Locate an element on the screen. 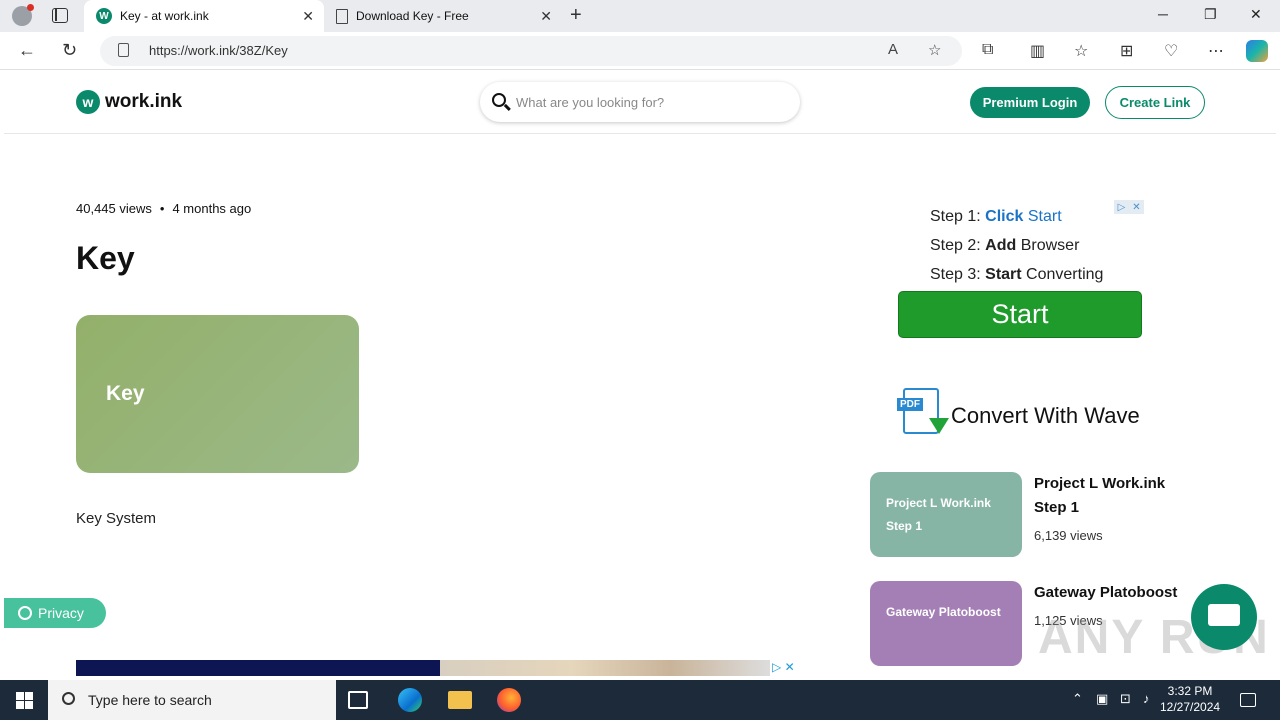  step-rest: Start is located at coordinates (1042, 216).